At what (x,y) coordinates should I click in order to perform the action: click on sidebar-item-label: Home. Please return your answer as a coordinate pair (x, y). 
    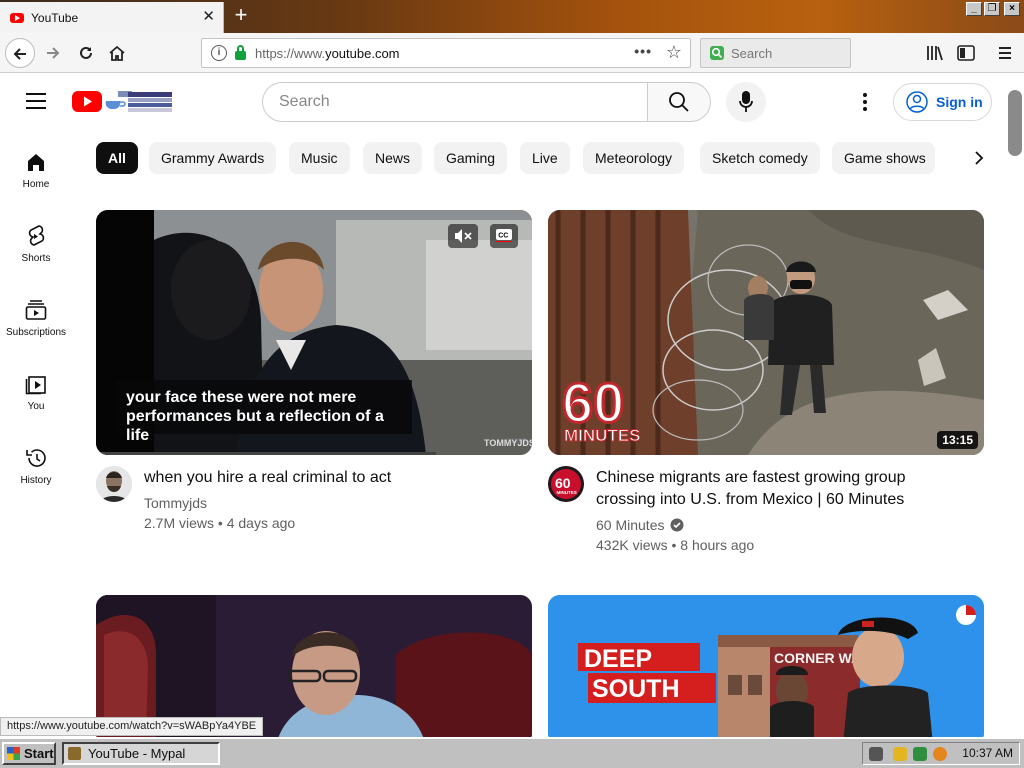
    Looking at the image, I should click on (36, 184).